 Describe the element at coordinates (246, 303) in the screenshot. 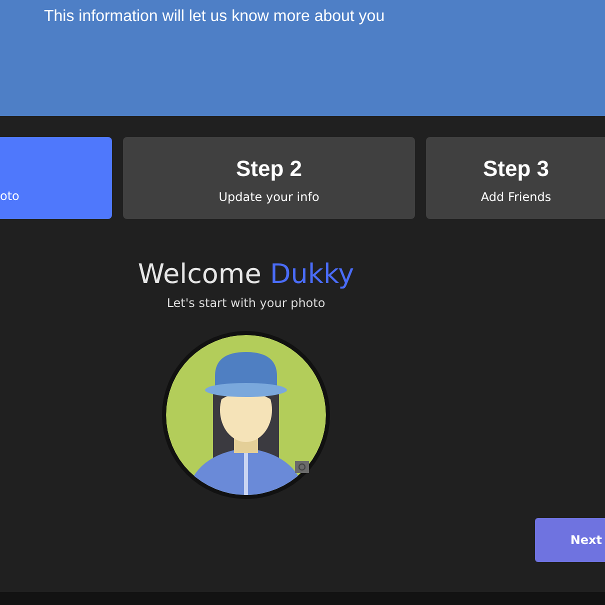

I see `welcome-prompt: Let's start with your photo` at that location.